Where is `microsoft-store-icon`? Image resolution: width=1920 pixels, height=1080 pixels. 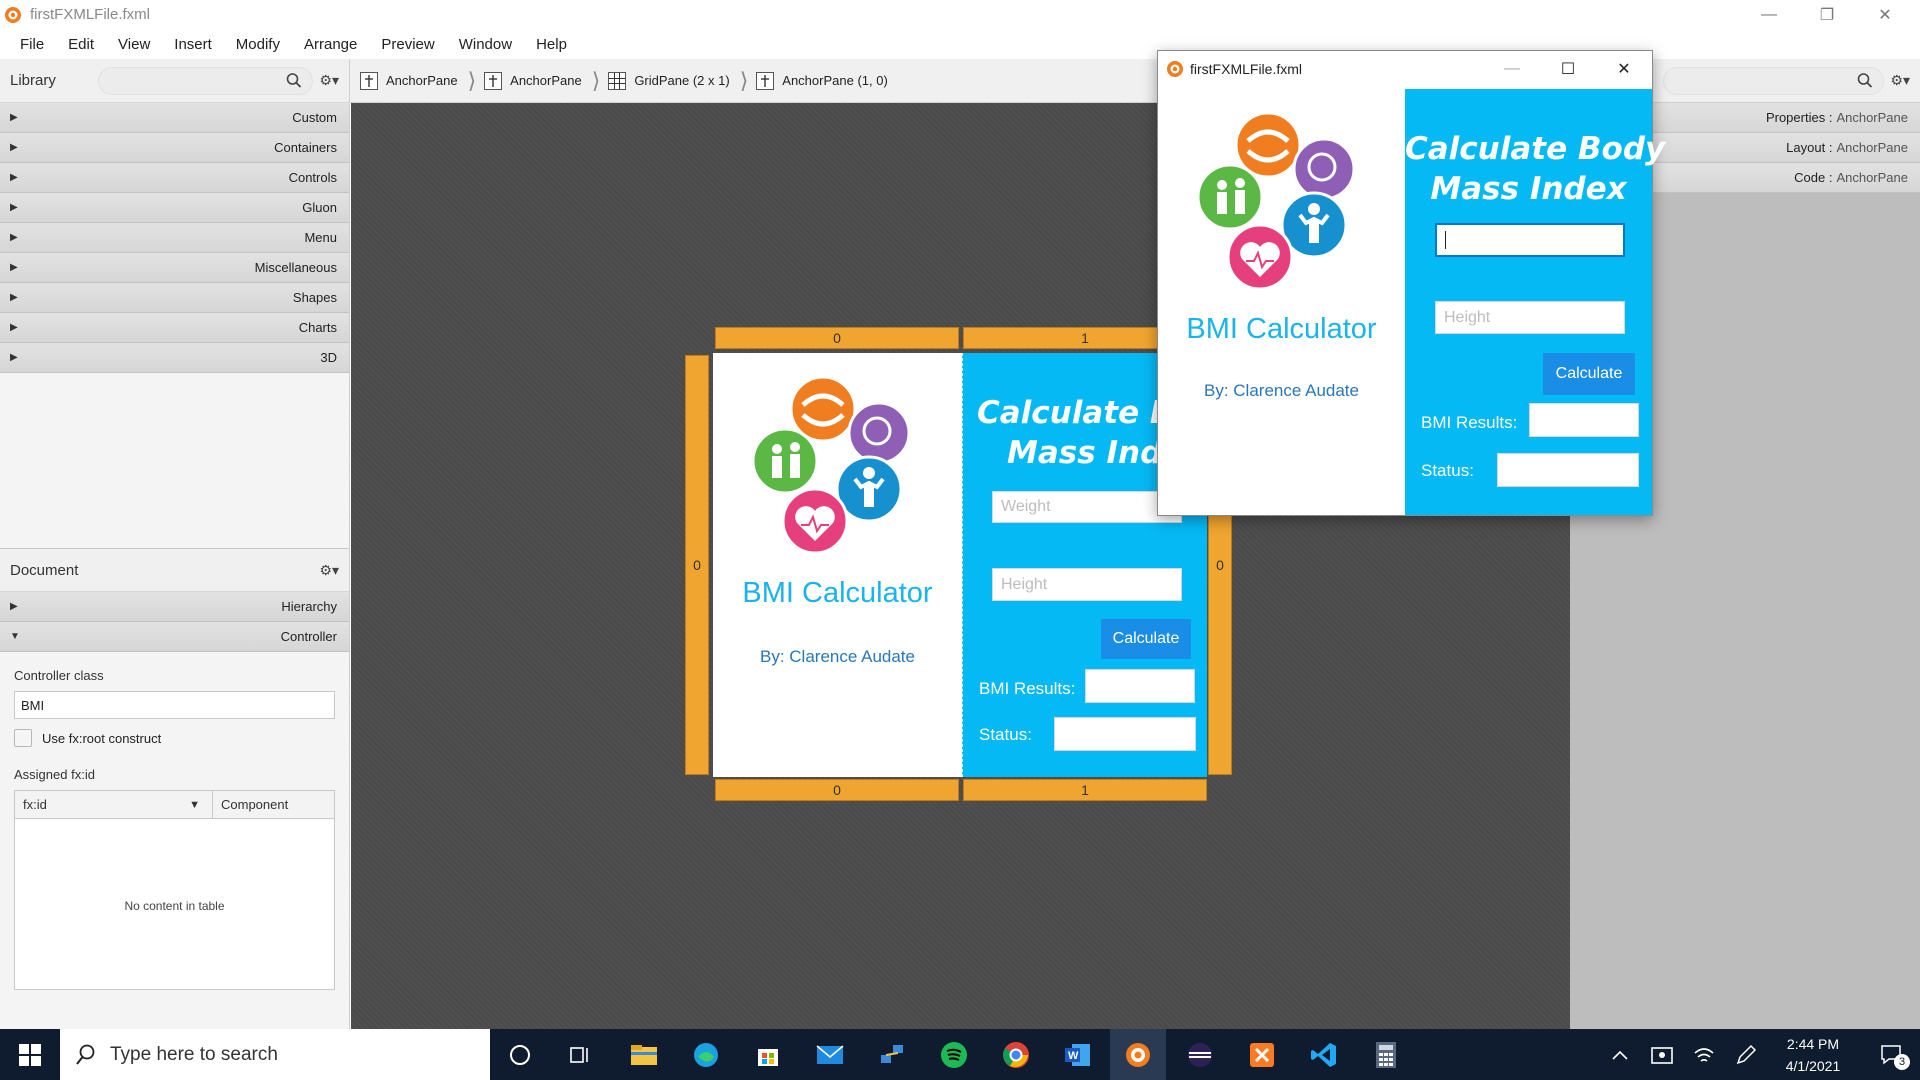
microsoft-store-icon is located at coordinates (768, 1054).